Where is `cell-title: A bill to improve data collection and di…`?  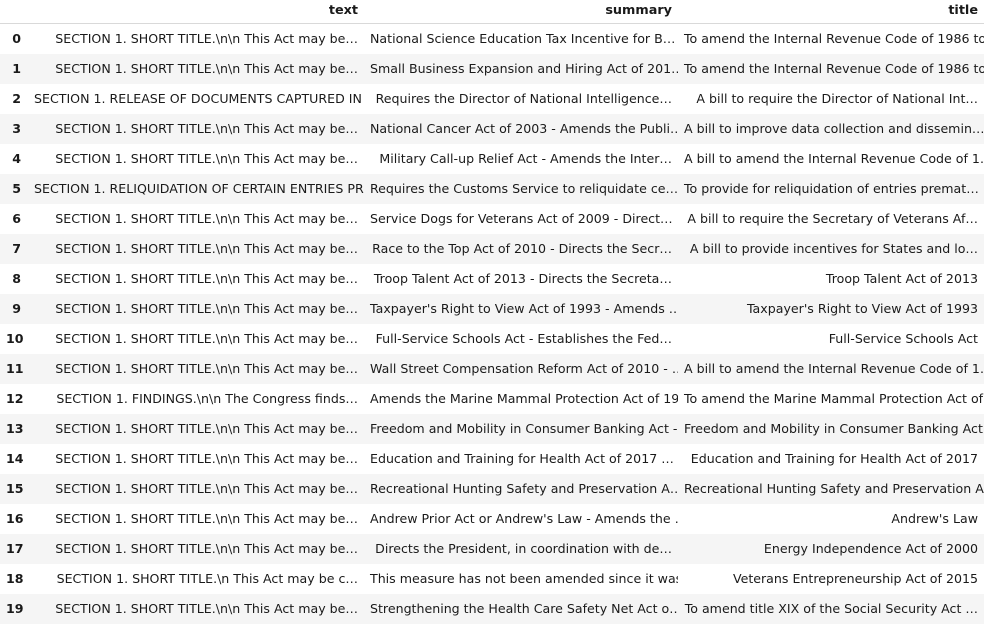 cell-title: A bill to improve data collection and di… is located at coordinates (834, 128).